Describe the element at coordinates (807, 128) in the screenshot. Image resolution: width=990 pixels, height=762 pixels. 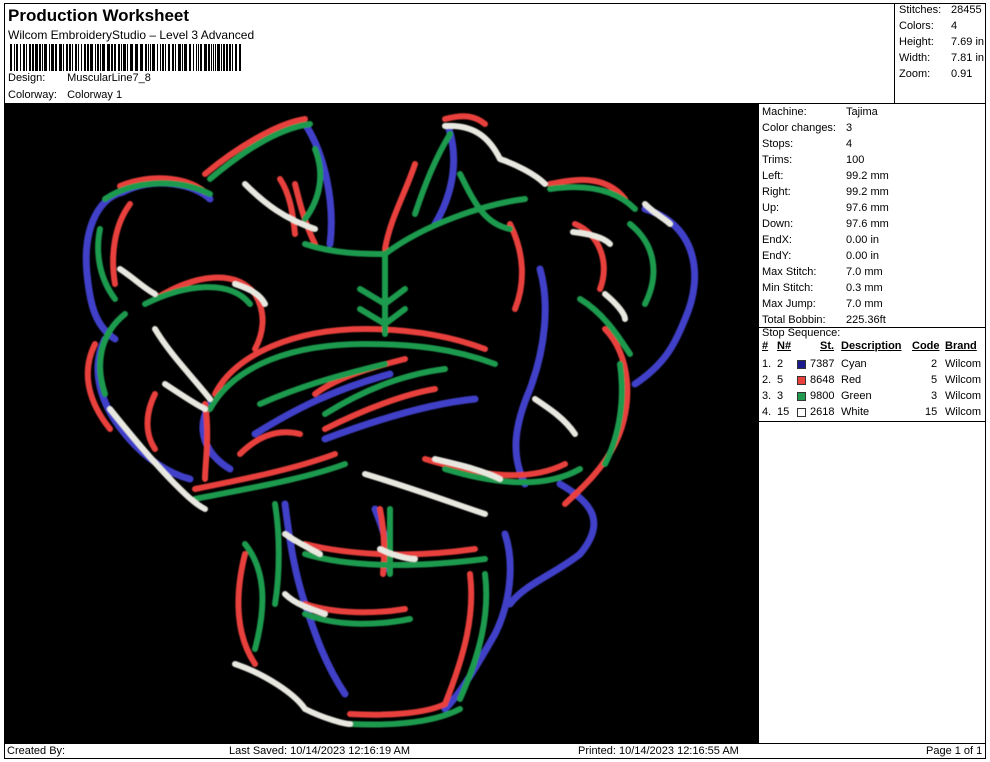
I see `info-color-changes: Color changes: 3` at that location.